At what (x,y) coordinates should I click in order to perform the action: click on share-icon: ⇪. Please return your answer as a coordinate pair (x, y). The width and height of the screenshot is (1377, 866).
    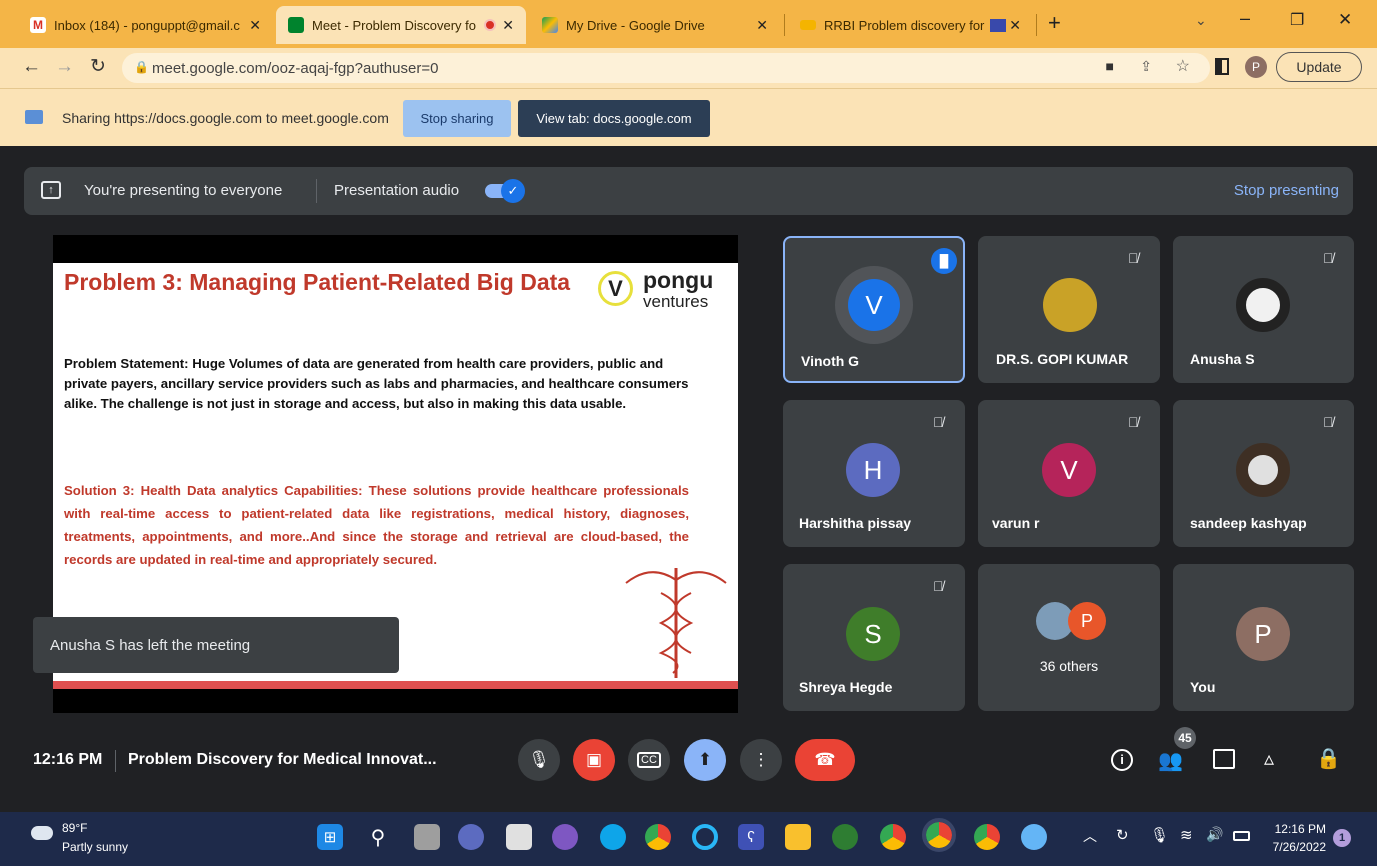
    Looking at the image, I should click on (1146, 66).